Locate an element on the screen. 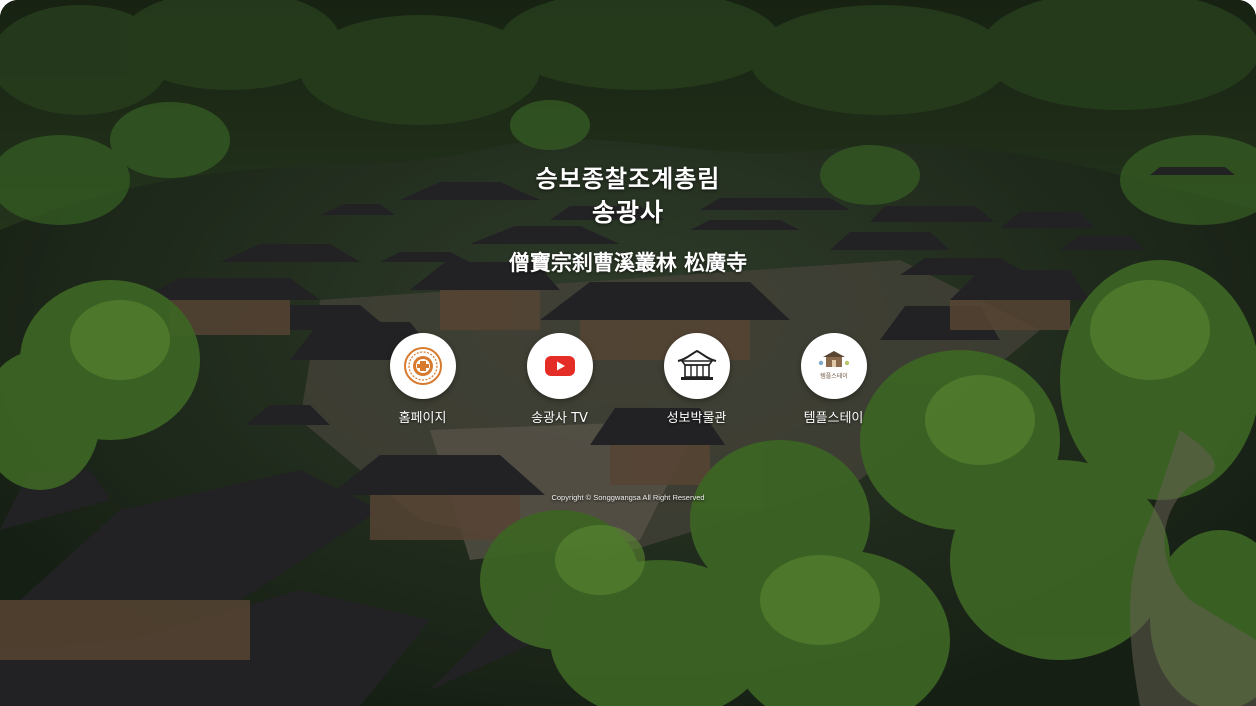 The width and height of the screenshot is (1256, 706). title-hanja: 僧寶宗刹曹溪叢林 松廣寺 is located at coordinates (628, 262).